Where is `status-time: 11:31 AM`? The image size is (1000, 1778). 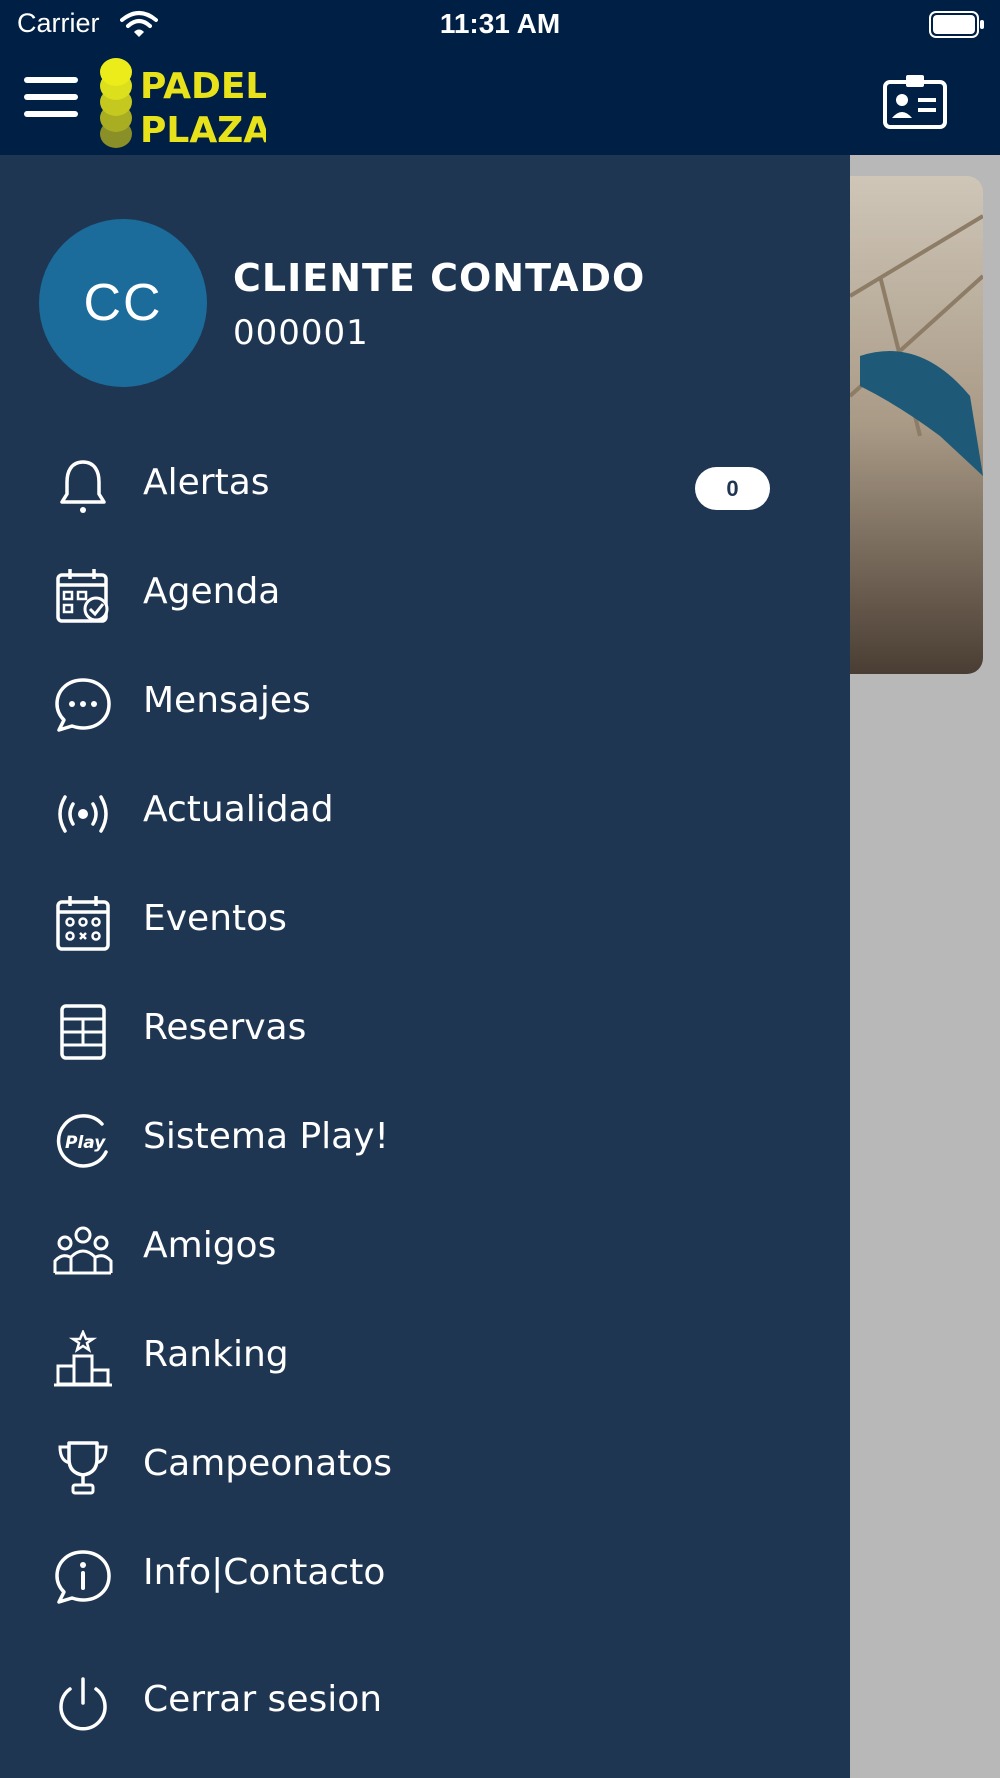 status-time: 11:31 AM is located at coordinates (500, 23).